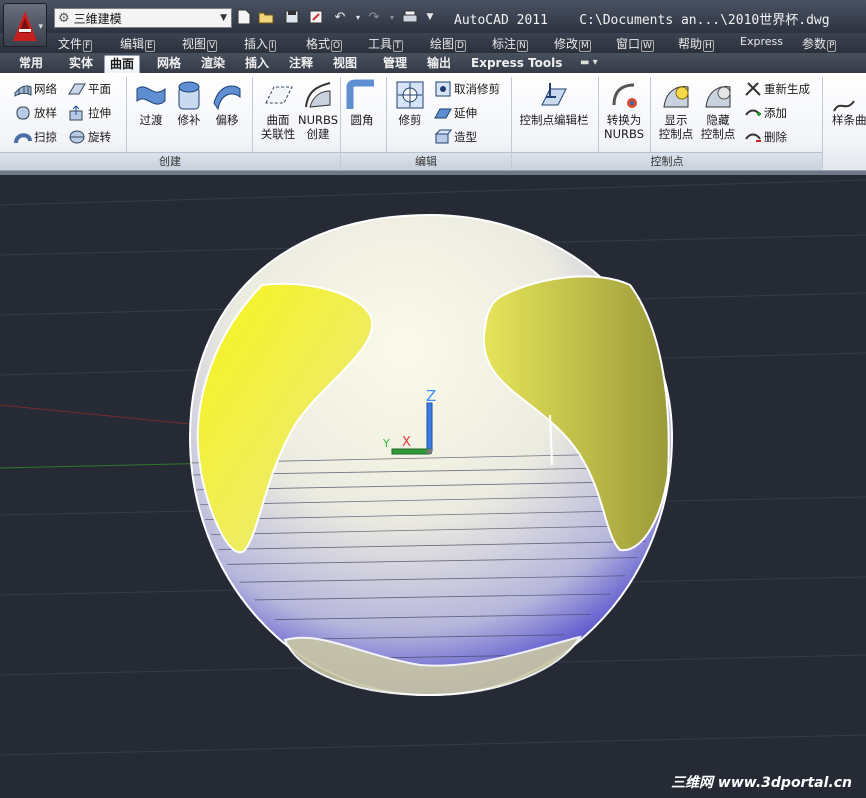 Image resolution: width=866 pixels, height=798 pixels. Describe the element at coordinates (696, 43) in the screenshot. I see `menu-help: 帮助 H` at that location.